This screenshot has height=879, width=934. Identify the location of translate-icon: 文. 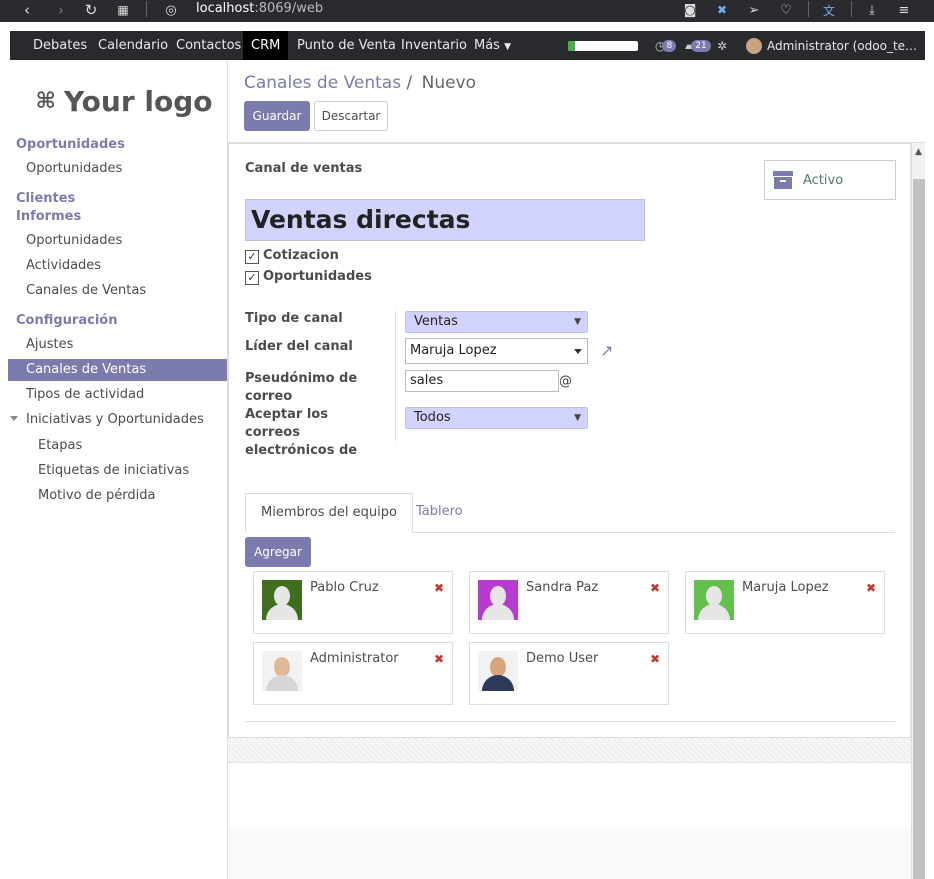
(829, 10).